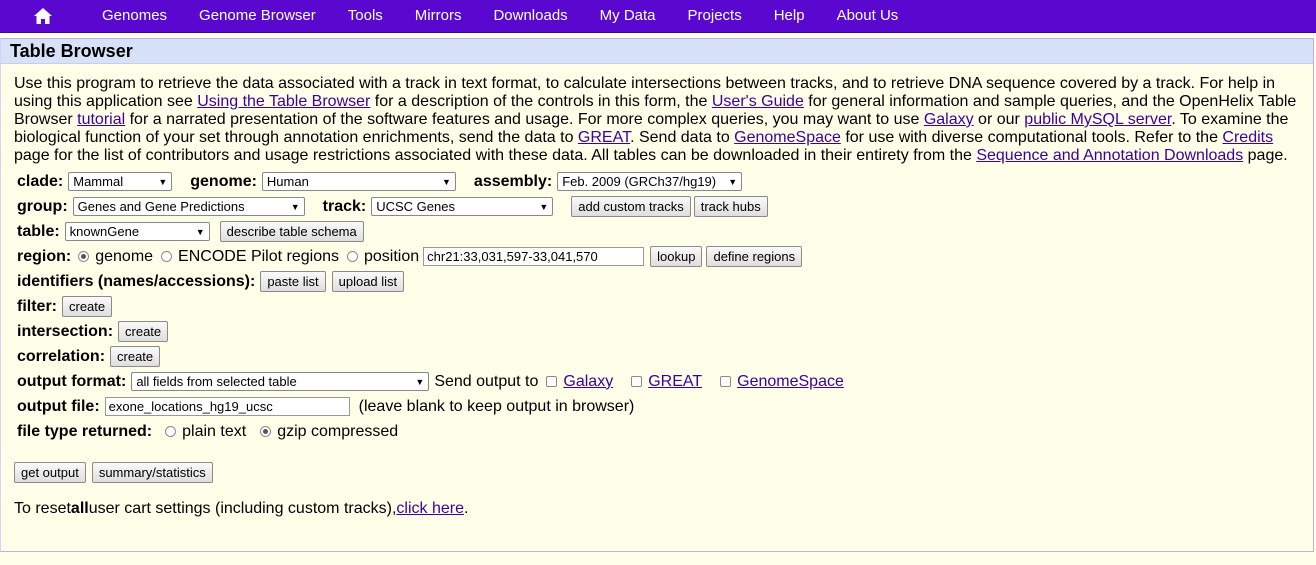  I want to click on table-select: knownGene ▼, so click(137, 231).